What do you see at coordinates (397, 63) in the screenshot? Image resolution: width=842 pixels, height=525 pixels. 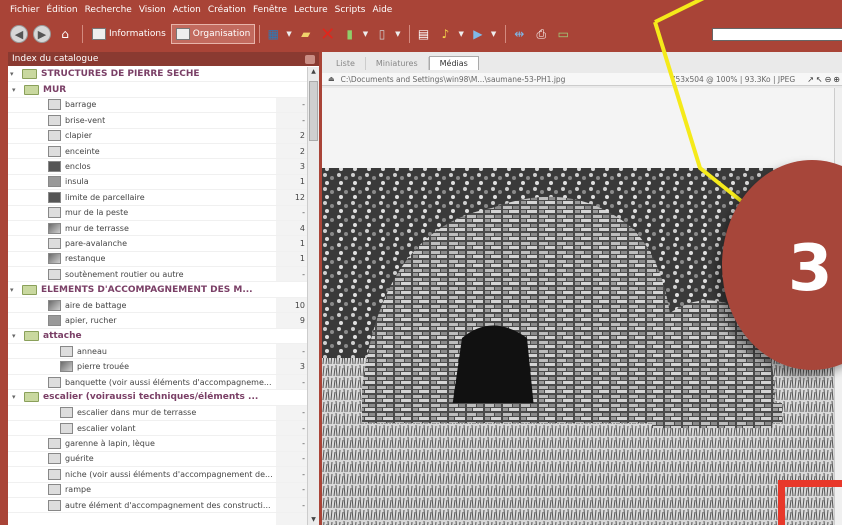 I see `tab-1: Miniatures` at bounding box center [397, 63].